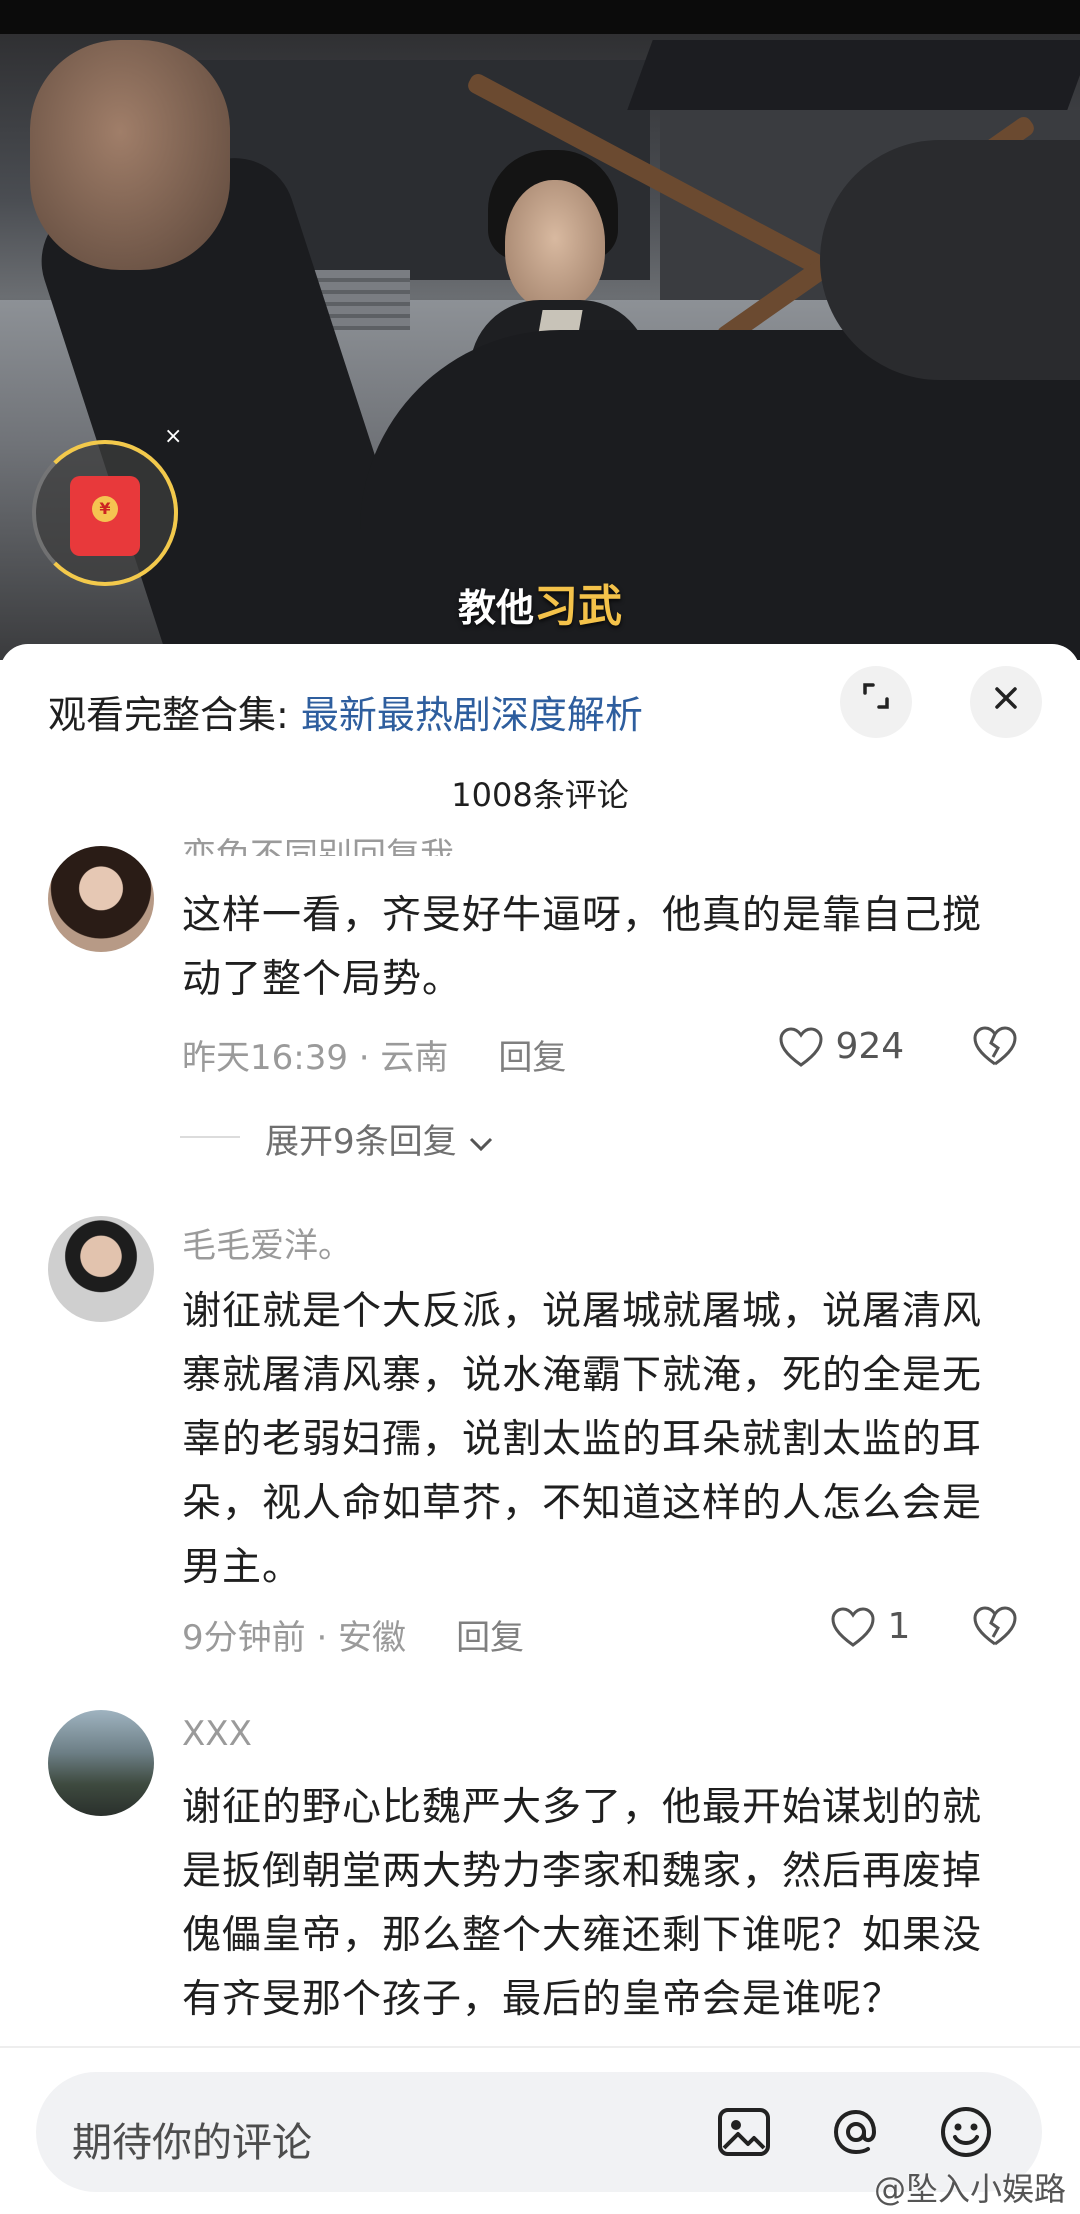 The height and width of the screenshot is (2214, 1080). What do you see at coordinates (969, 2189) in the screenshot?
I see `watermark: @坠入小娱路` at bounding box center [969, 2189].